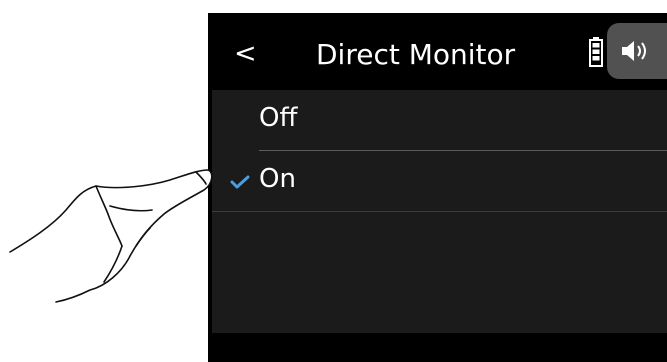 The width and height of the screenshot is (667, 362). Describe the element at coordinates (439, 211) in the screenshot. I see `divider` at that location.